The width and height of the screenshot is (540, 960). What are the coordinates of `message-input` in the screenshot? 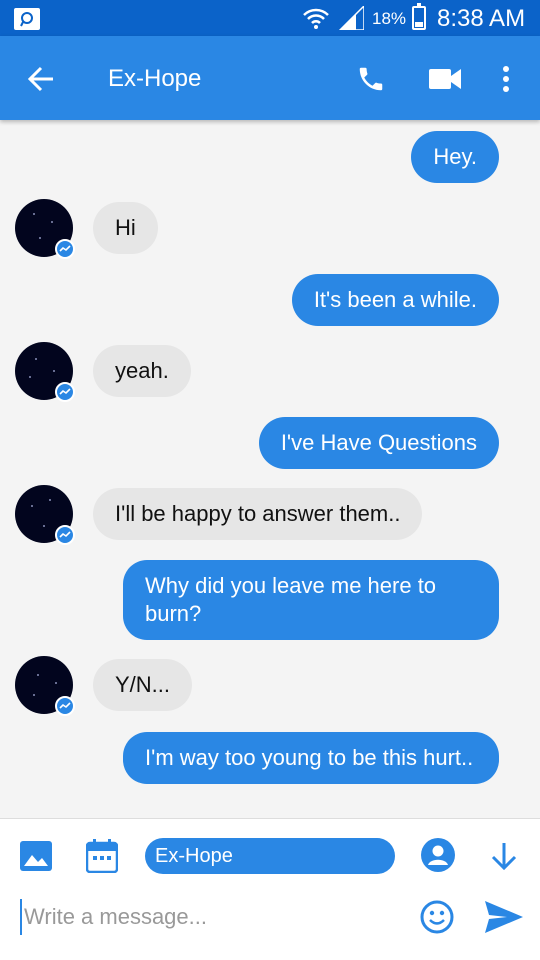 It's located at (210, 917).